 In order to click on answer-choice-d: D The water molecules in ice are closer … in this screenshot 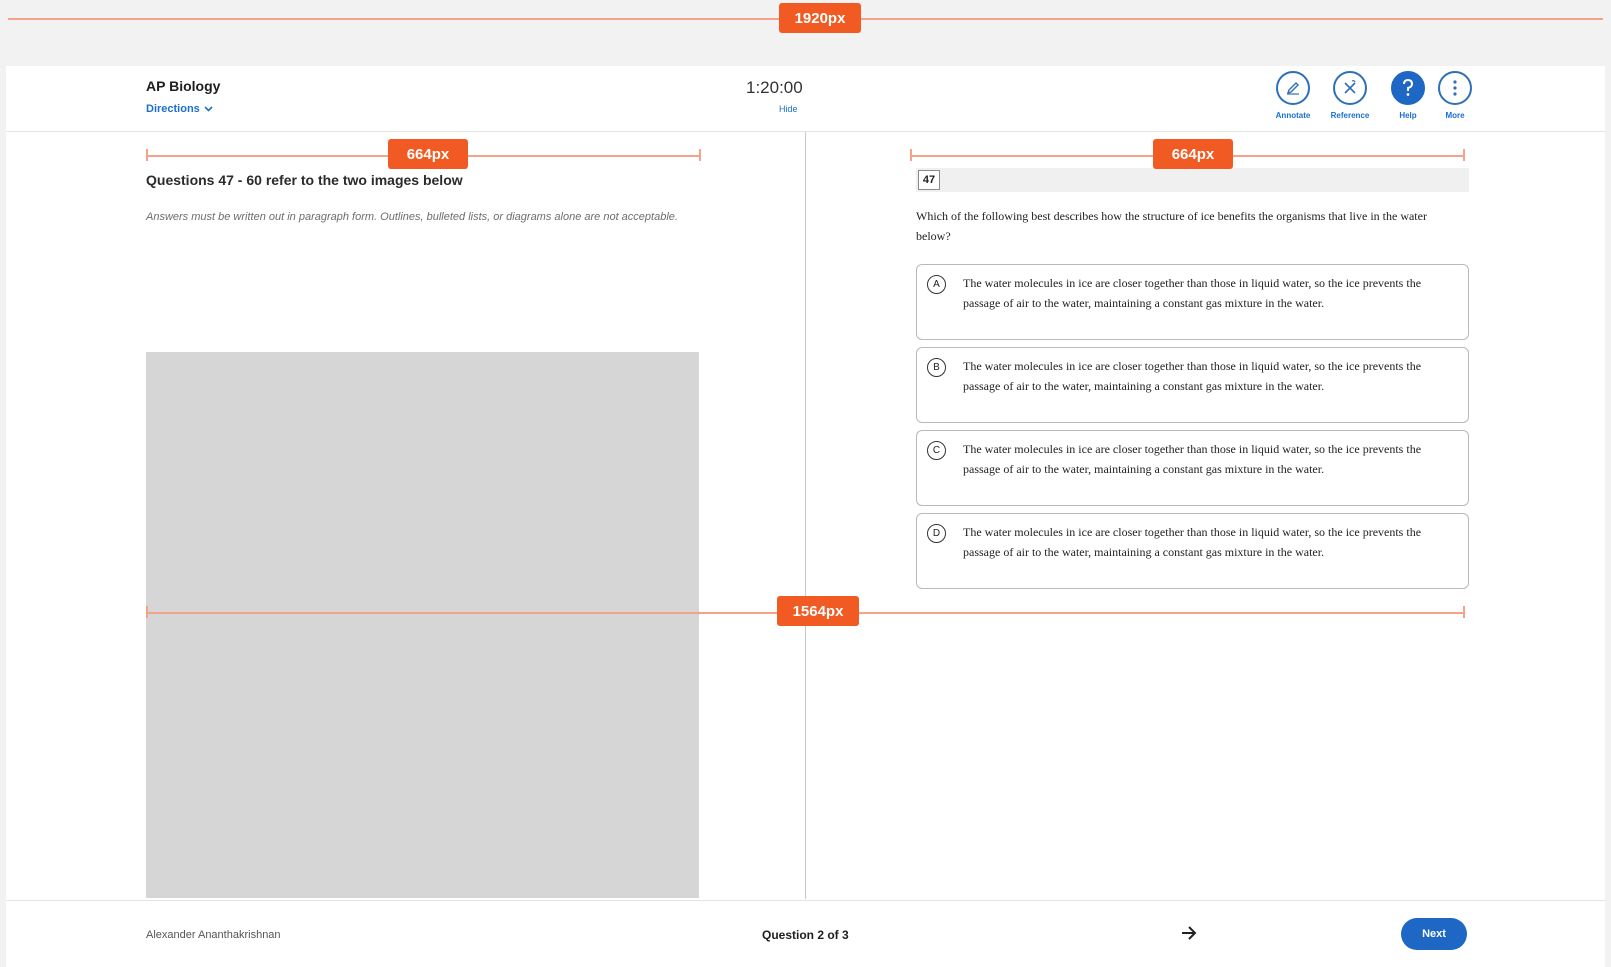, I will do `click(1192, 551)`.